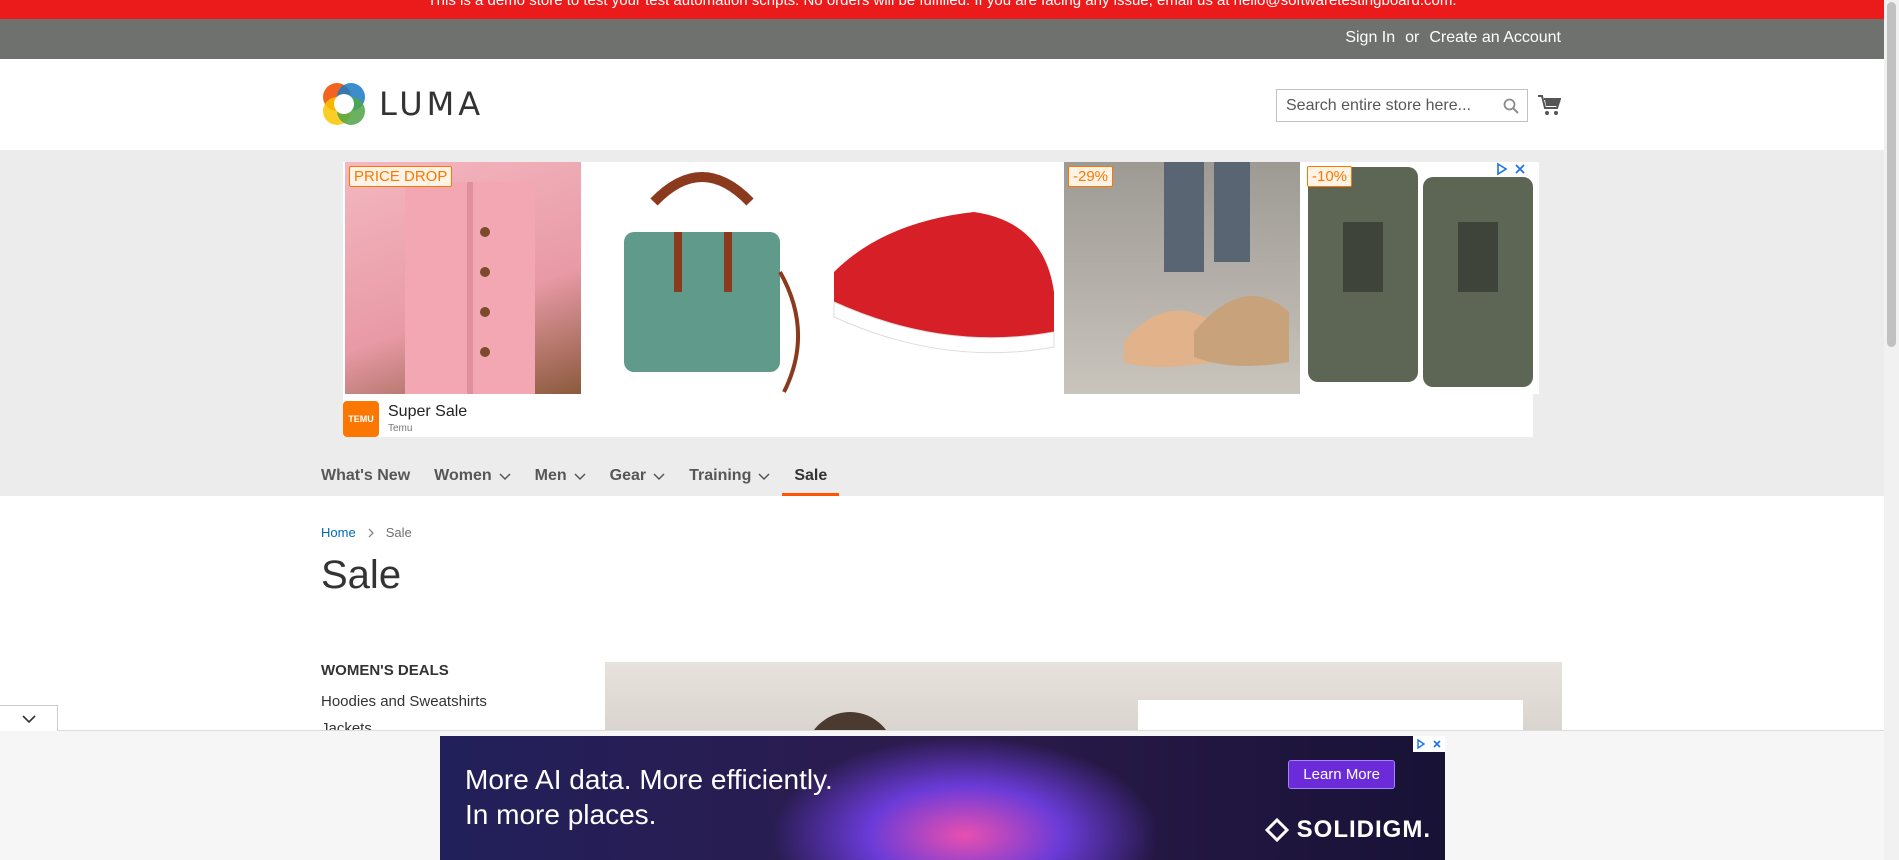  Describe the element at coordinates (371, 532) in the screenshot. I see `chevron-right-icon` at that location.